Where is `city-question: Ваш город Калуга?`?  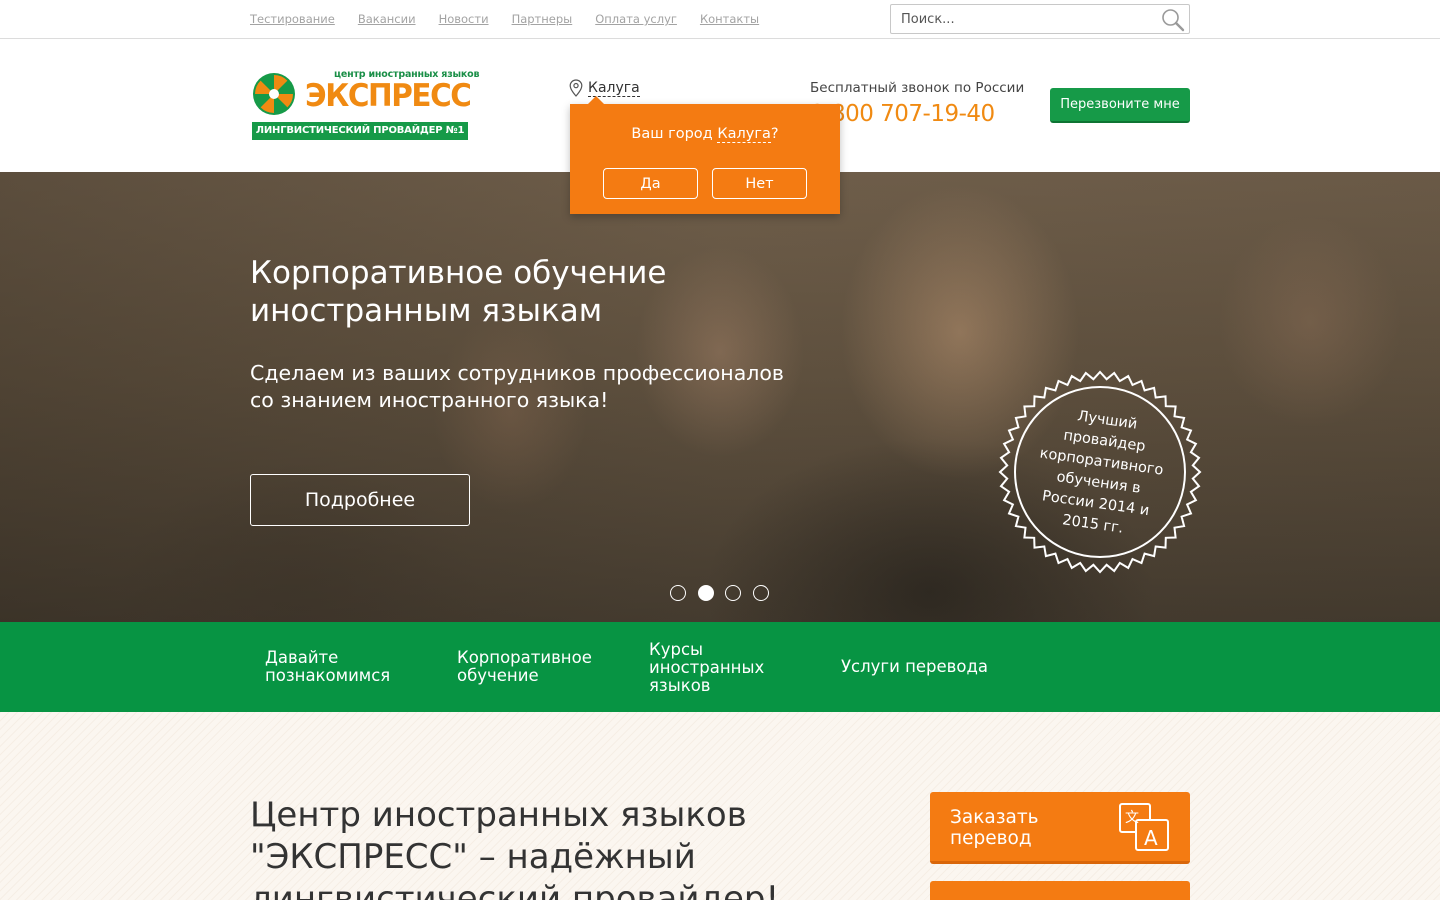 city-question: Ваш город Калуга? is located at coordinates (705, 134).